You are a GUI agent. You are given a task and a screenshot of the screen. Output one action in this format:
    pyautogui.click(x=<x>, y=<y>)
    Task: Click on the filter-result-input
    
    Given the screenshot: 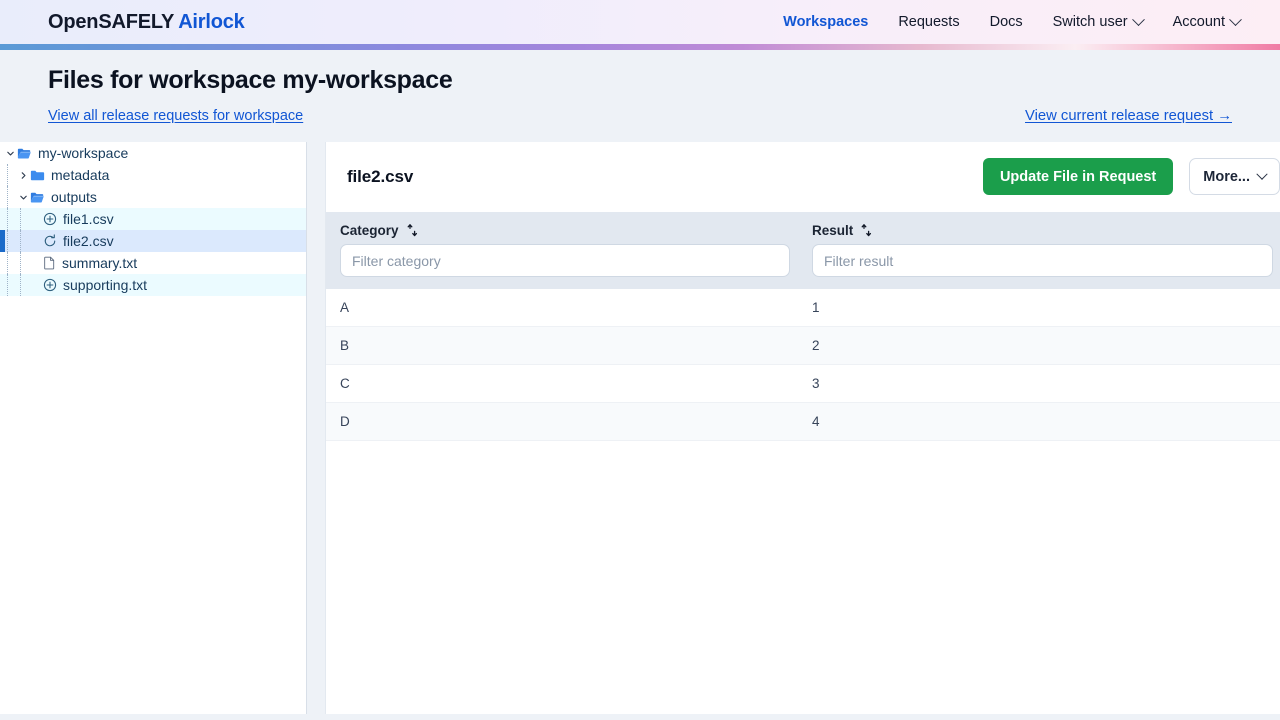 What is the action you would take?
    pyautogui.click(x=1042, y=260)
    